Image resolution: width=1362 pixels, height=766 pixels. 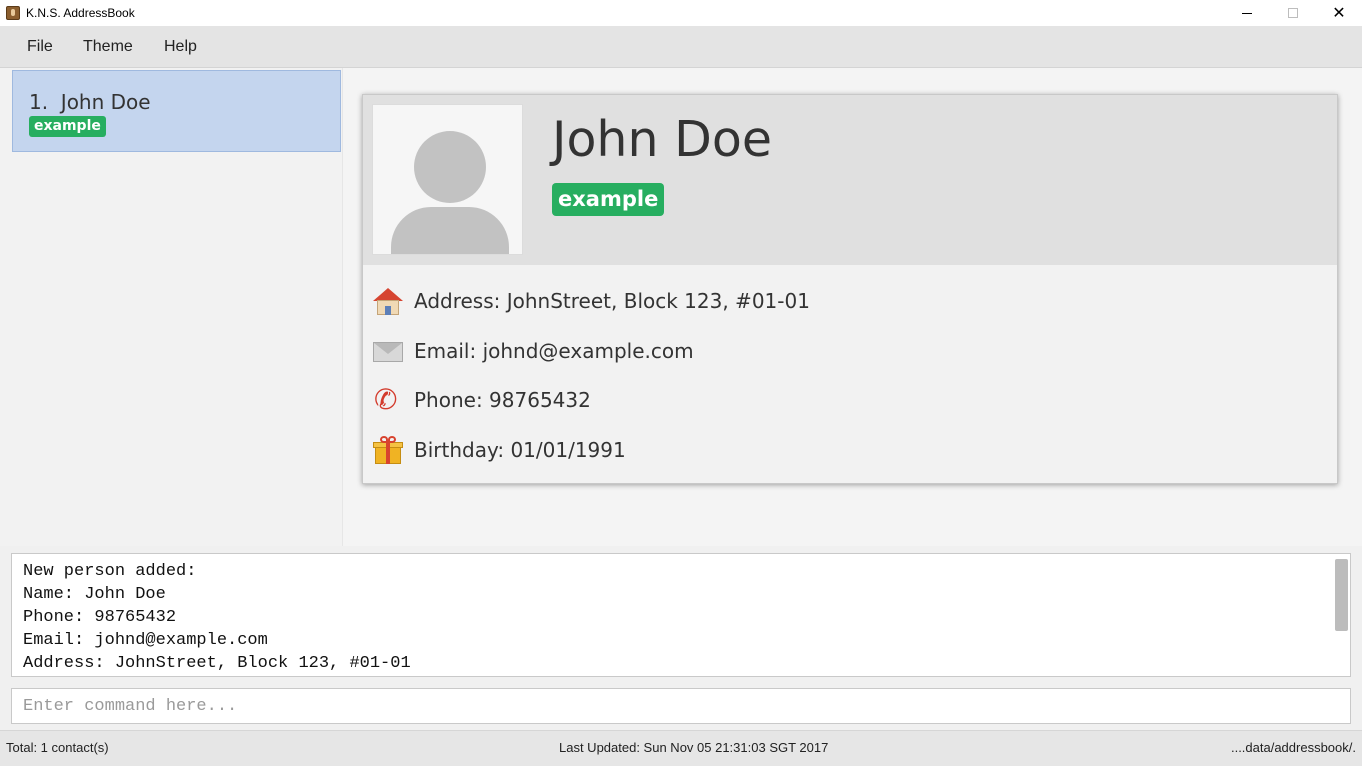 What do you see at coordinates (388, 351) in the screenshot?
I see `envelope-icon` at bounding box center [388, 351].